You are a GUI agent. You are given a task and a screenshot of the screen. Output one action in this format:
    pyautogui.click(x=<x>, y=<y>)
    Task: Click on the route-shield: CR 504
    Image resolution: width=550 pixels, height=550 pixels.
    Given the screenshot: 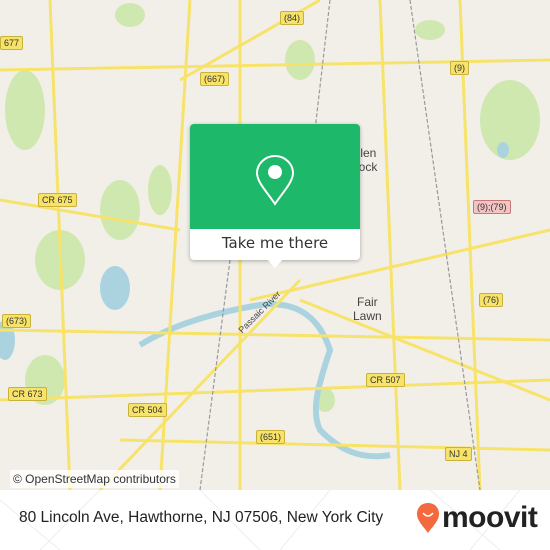 What is the action you would take?
    pyautogui.click(x=147, y=410)
    